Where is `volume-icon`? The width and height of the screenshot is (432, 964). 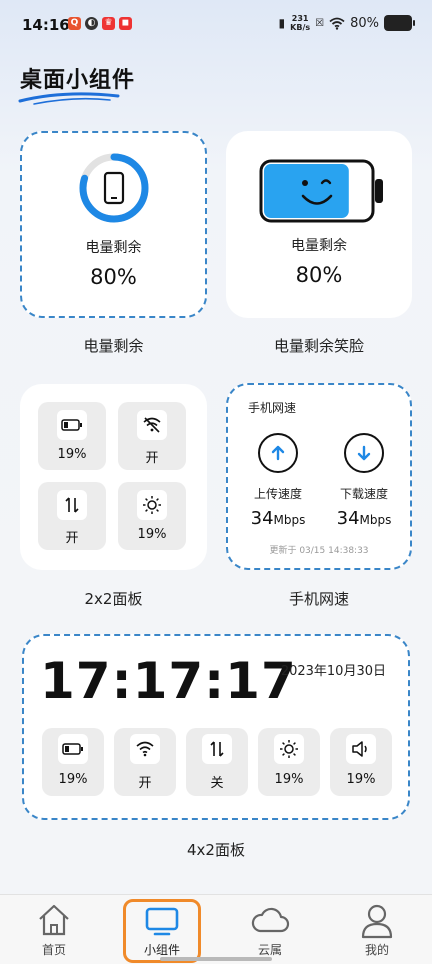
volume-icon is located at coordinates (361, 749).